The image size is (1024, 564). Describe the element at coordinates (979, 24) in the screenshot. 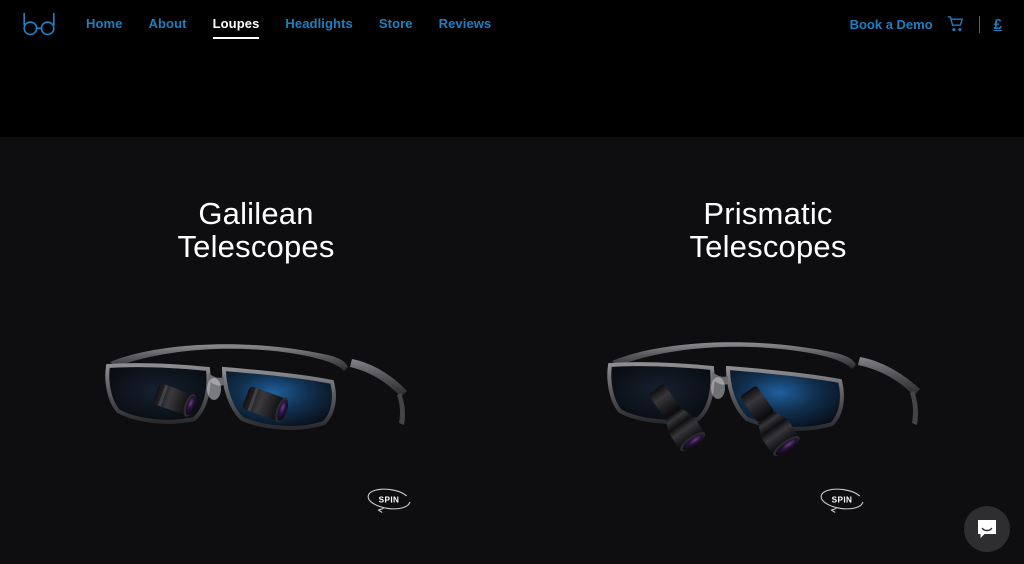

I see `nav-divider` at that location.